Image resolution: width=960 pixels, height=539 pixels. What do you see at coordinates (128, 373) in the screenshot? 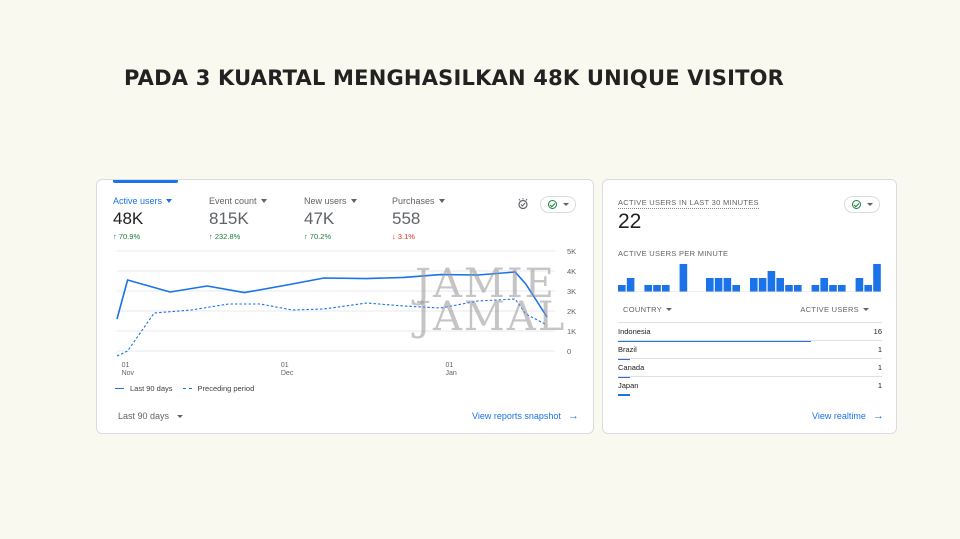
I see `x-tick-month: Nov` at bounding box center [128, 373].